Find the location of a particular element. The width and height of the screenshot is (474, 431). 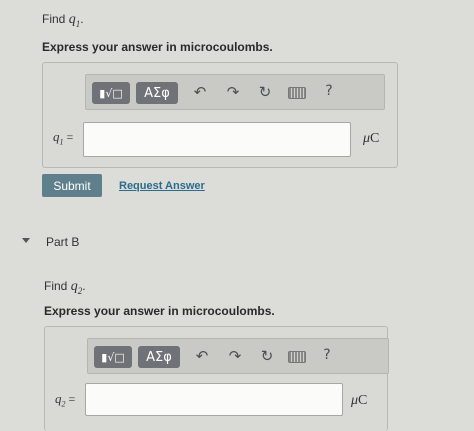

q1-answer-input is located at coordinates (217, 139).